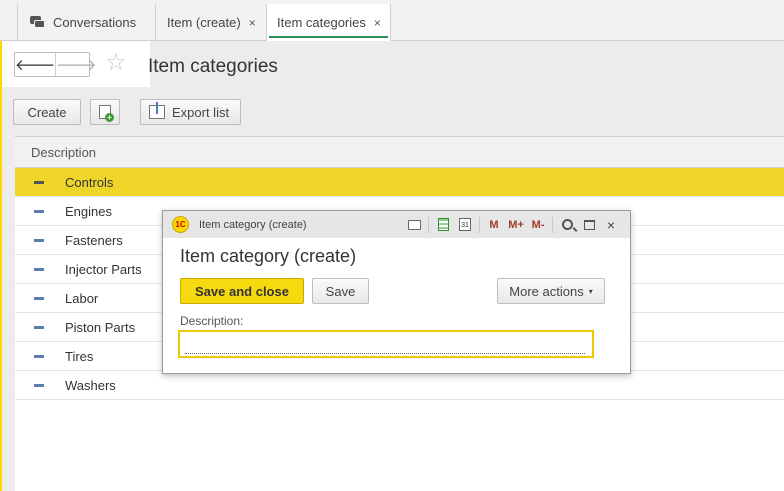 Image resolution: width=784 pixels, height=491 pixels. Describe the element at coordinates (414, 225) in the screenshot. I see `print-icon` at that location.